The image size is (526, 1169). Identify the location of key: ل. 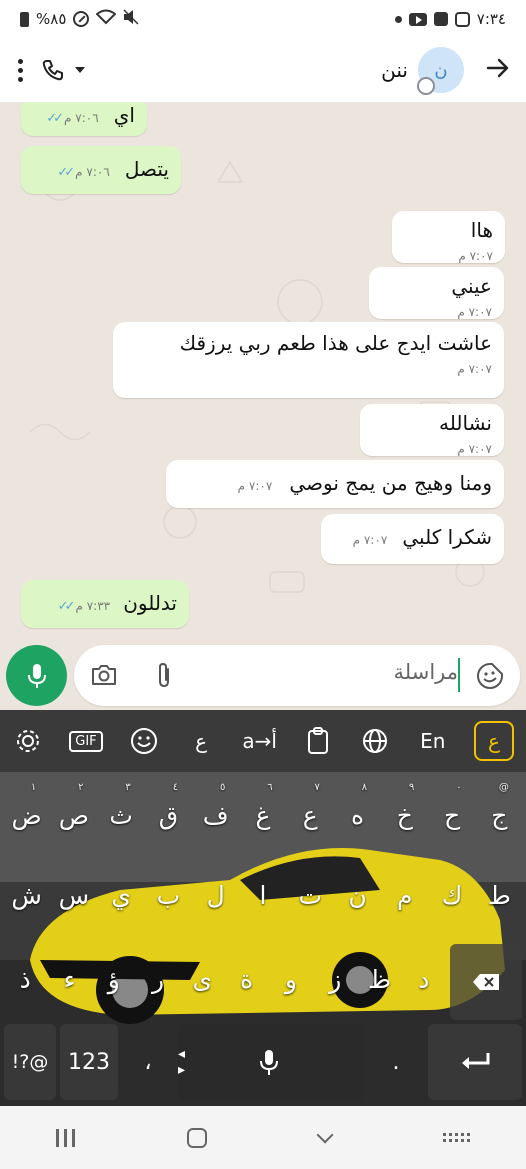
(215, 895).